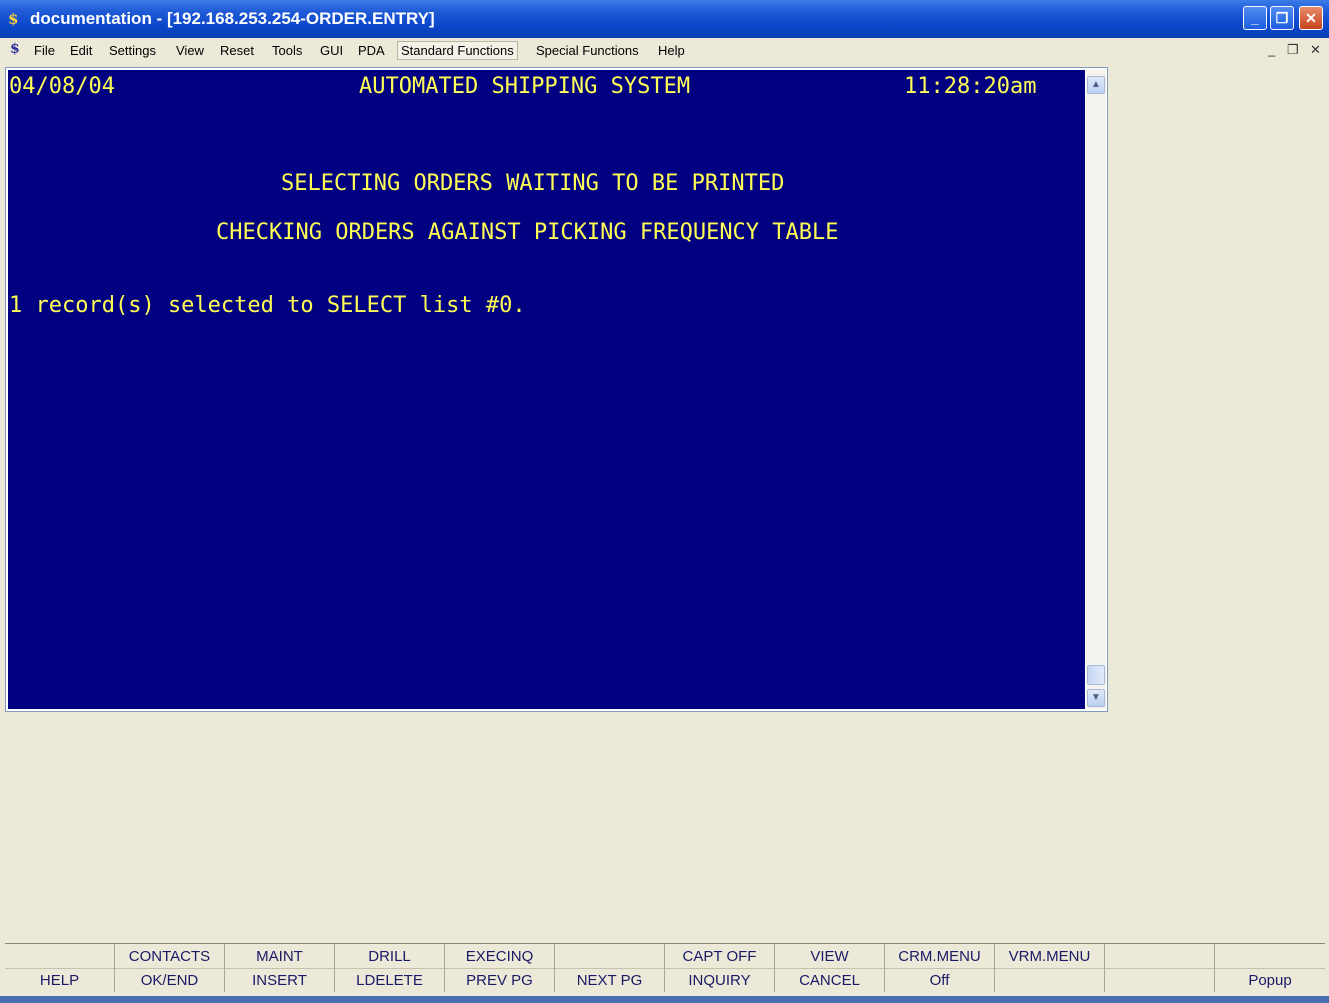 The height and width of the screenshot is (1003, 1329). Describe the element at coordinates (59, 980) in the screenshot. I see `fkey-1-bottom-label: HELP` at that location.